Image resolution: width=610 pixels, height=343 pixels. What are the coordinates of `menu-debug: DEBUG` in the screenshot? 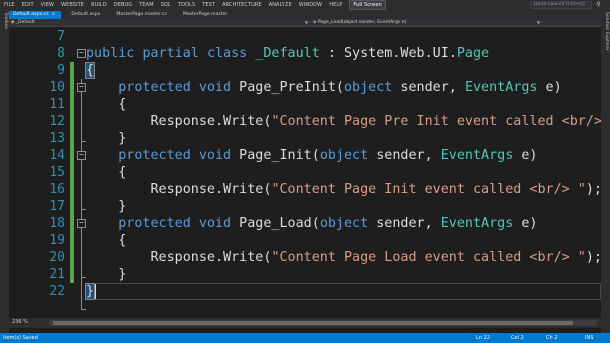 It's located at (123, 5).